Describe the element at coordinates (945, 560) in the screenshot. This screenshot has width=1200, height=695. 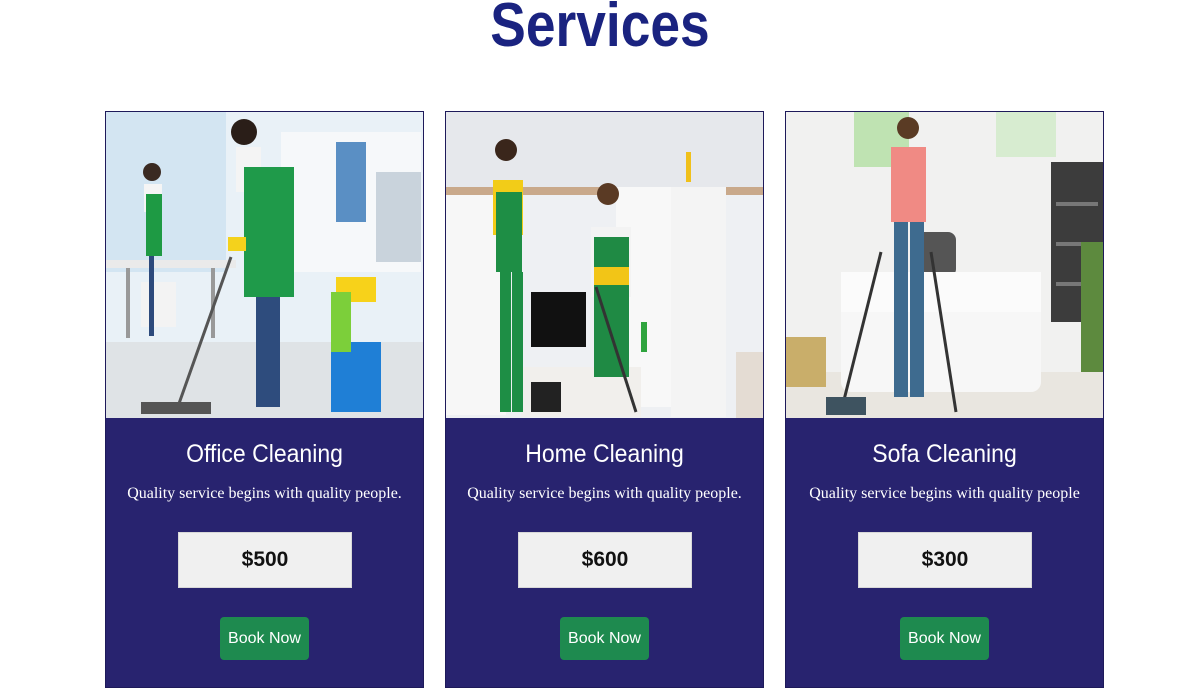
I see `price-box: $300` at that location.